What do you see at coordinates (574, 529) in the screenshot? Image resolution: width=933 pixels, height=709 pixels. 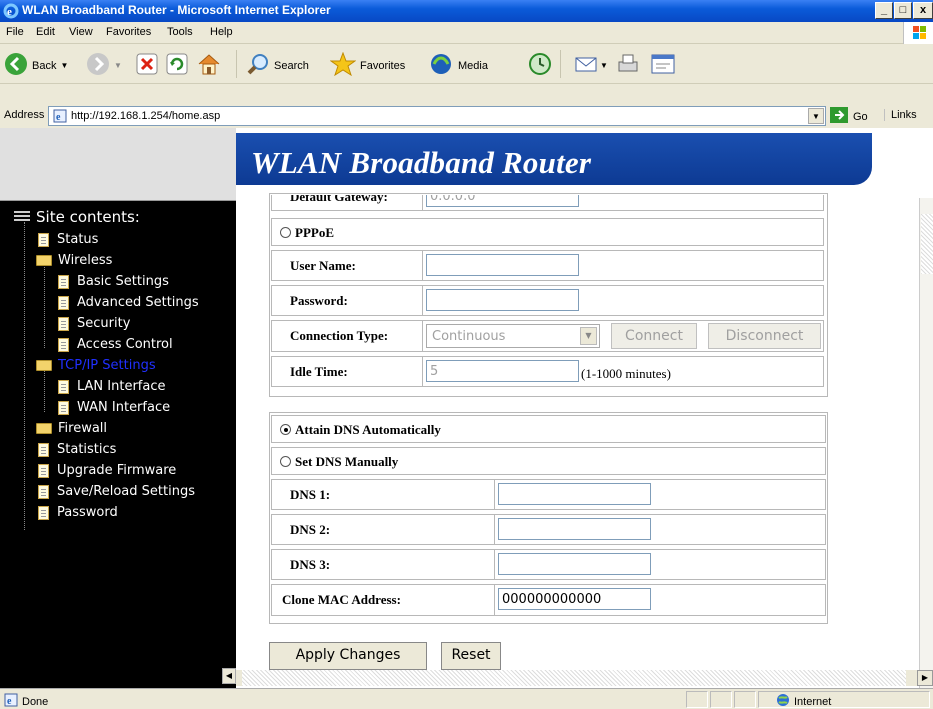 I see `dns2-input` at bounding box center [574, 529].